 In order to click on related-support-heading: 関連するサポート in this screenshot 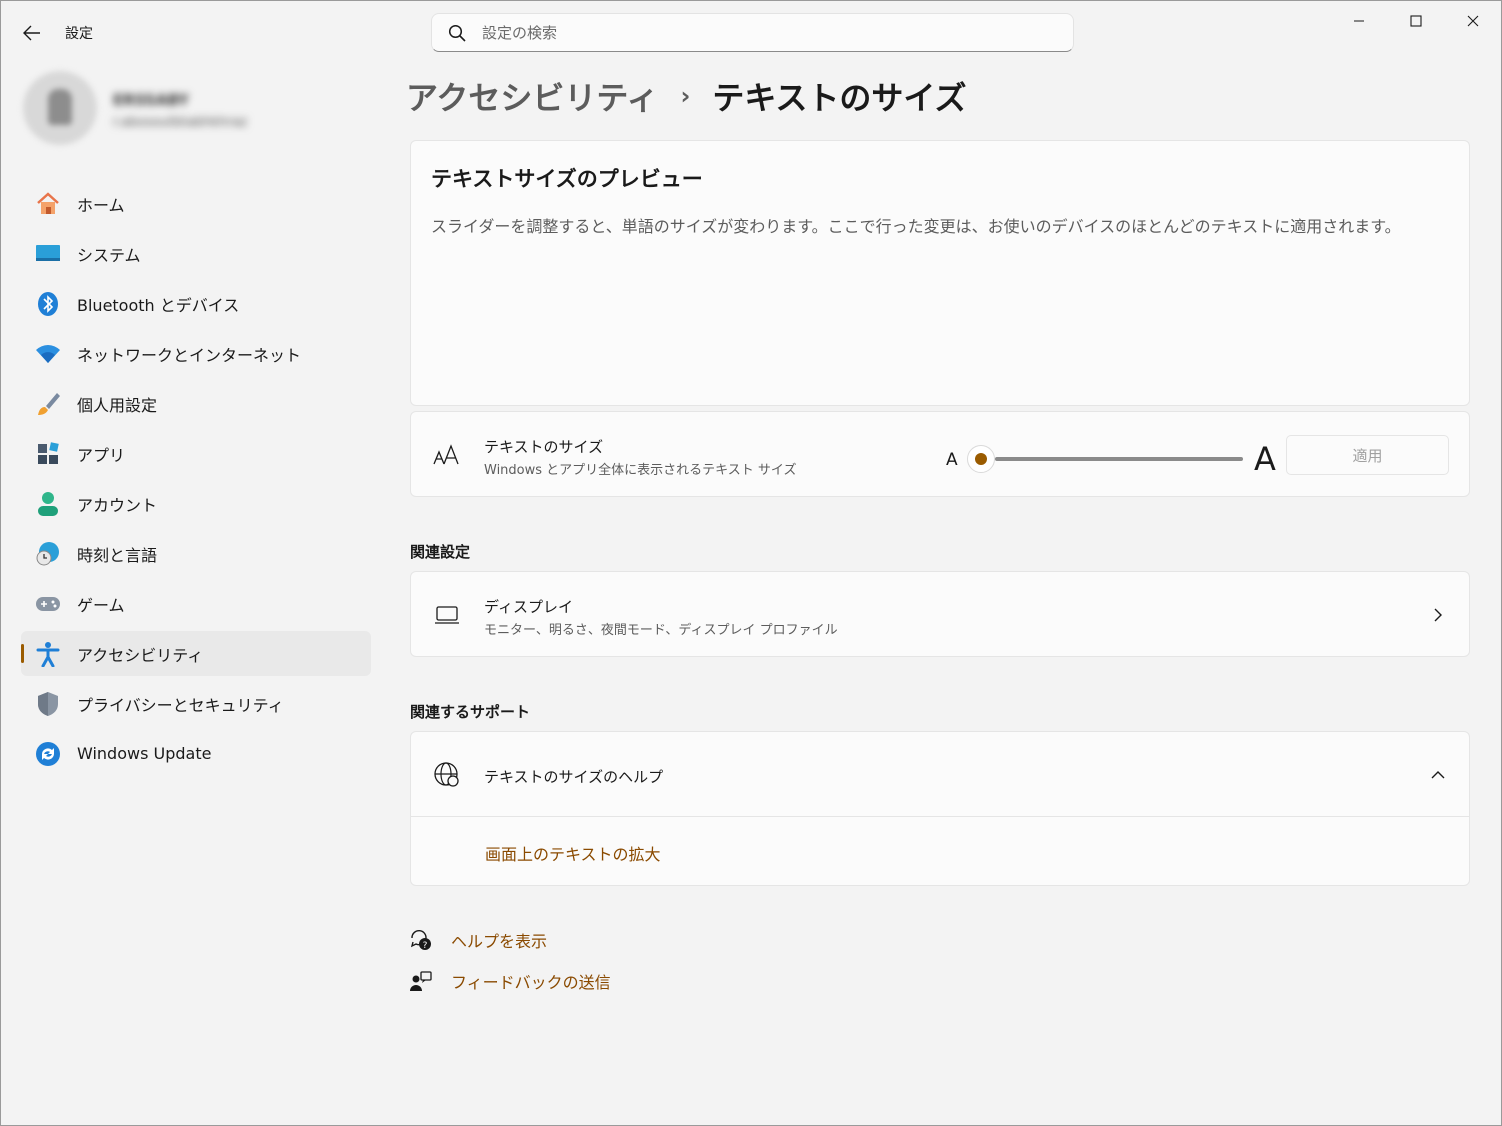, I will do `click(470, 712)`.